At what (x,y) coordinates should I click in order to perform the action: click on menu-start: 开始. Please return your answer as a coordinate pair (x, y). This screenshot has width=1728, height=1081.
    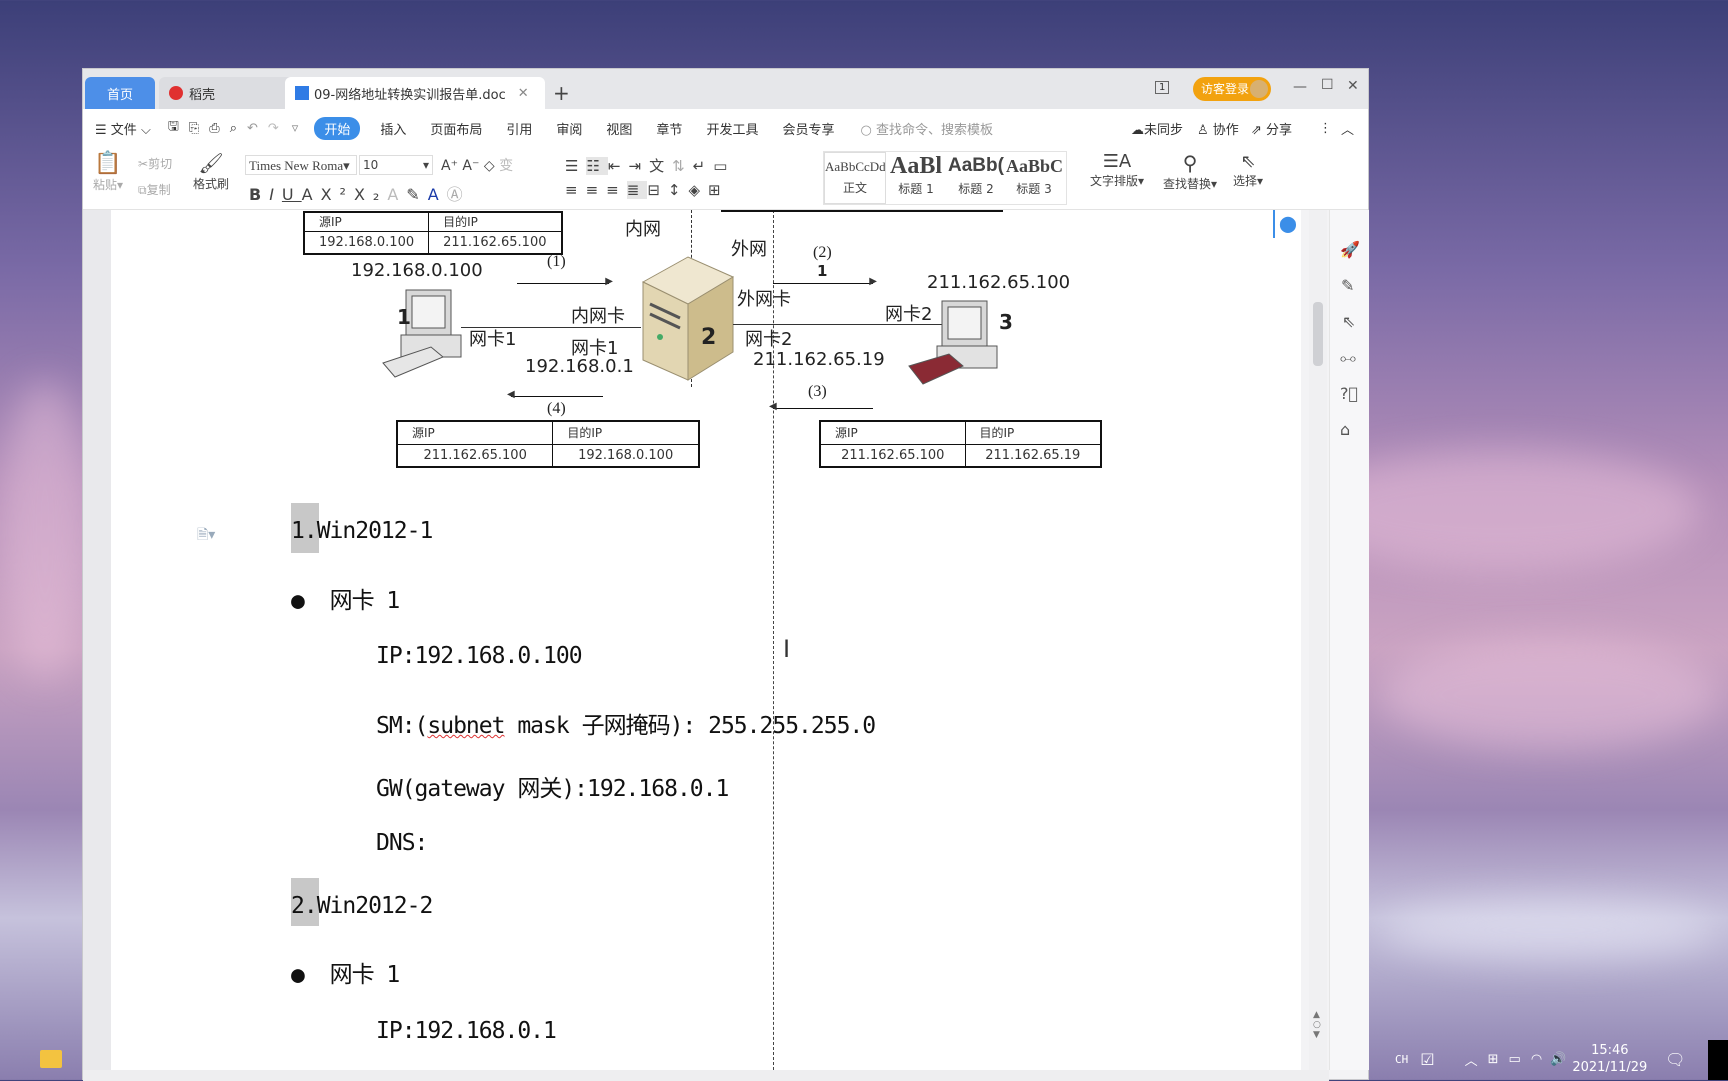
    Looking at the image, I should click on (337, 128).